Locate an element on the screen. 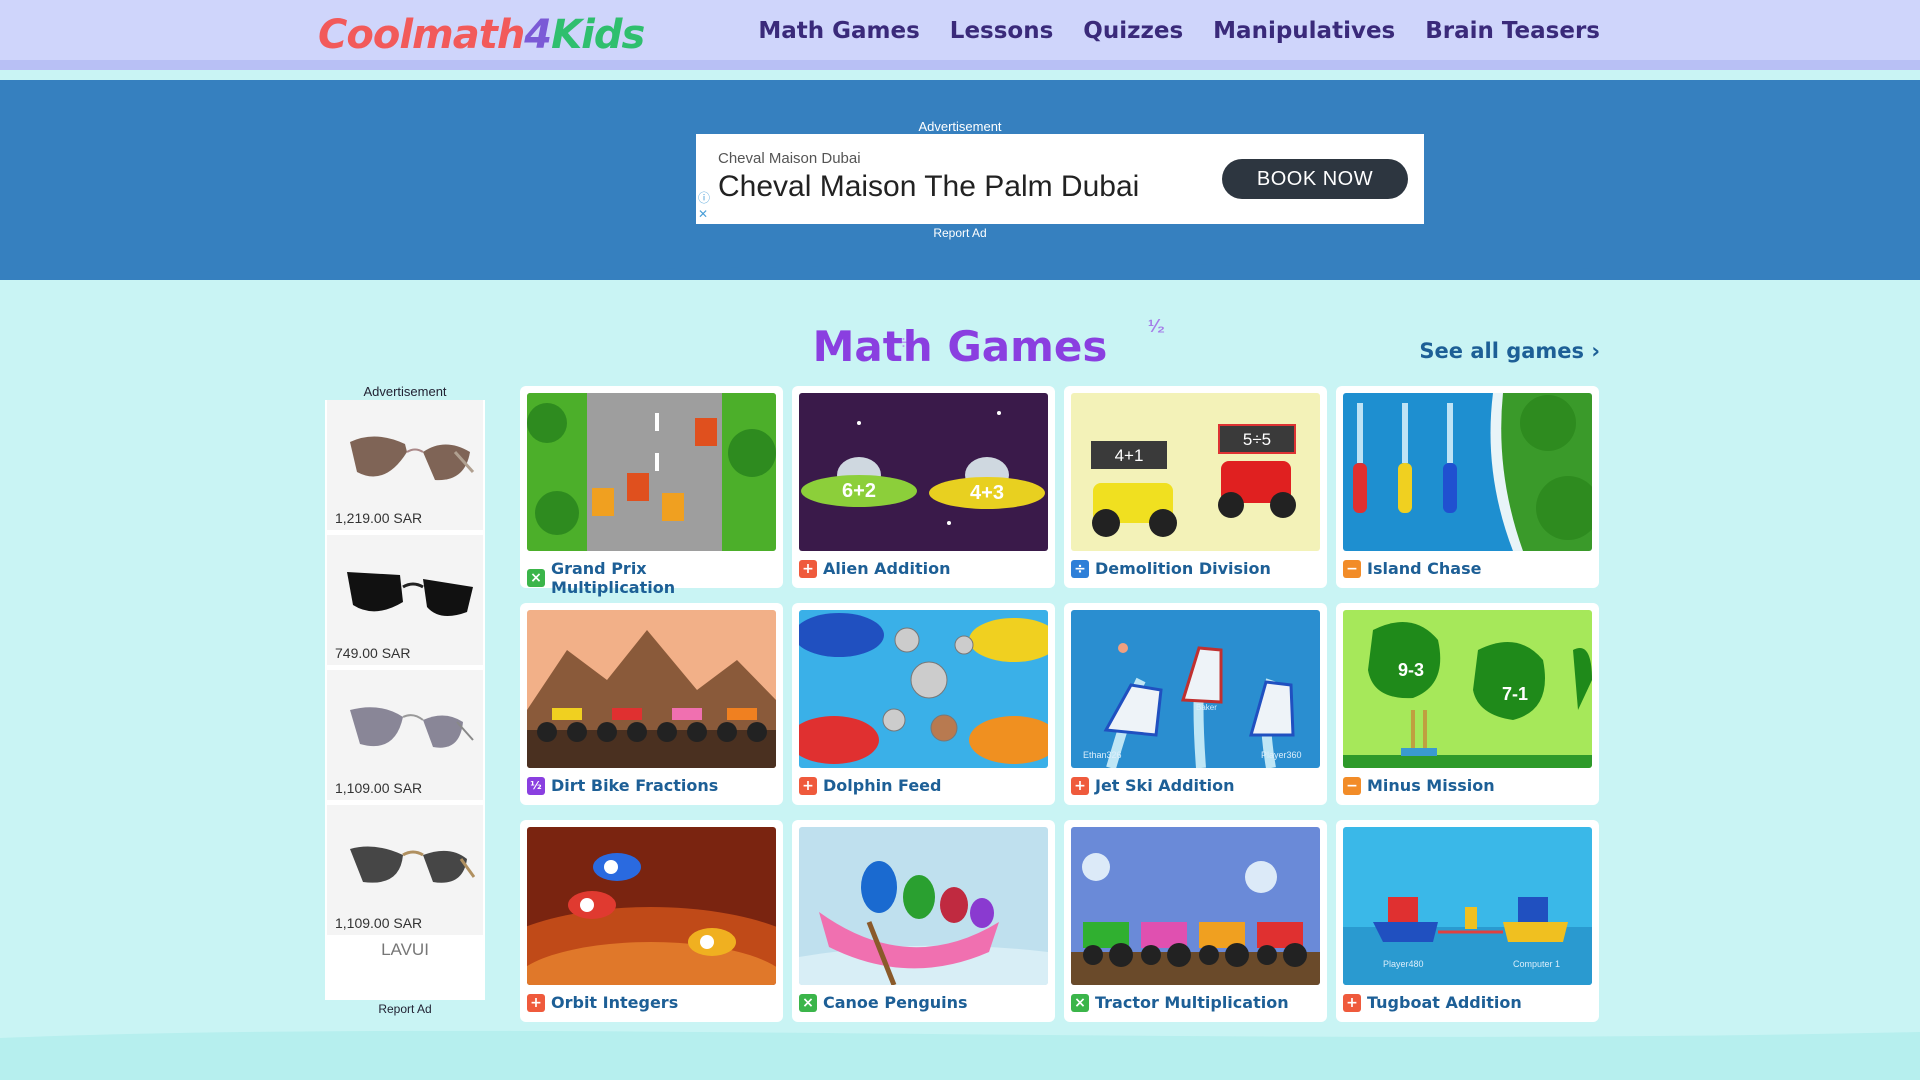  game-card-demolition-division: 4+1 5÷5 ÷ Demolition Division is located at coordinates (1195, 487).